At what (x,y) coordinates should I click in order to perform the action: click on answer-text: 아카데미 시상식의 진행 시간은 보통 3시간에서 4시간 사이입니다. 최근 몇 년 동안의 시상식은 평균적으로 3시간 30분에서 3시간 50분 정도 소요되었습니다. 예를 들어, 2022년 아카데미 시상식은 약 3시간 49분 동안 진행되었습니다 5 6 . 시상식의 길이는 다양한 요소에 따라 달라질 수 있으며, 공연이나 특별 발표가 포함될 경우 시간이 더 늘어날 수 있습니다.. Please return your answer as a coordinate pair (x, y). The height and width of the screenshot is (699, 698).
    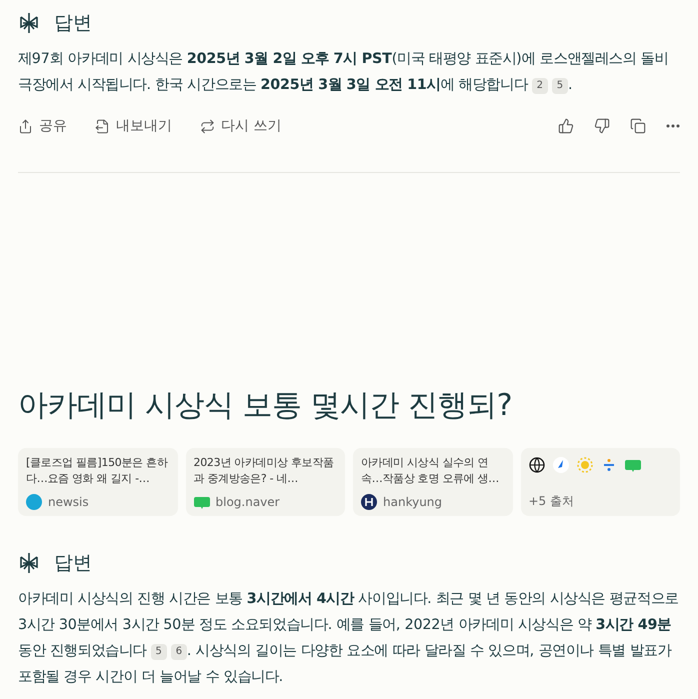
    Looking at the image, I should click on (349, 638).